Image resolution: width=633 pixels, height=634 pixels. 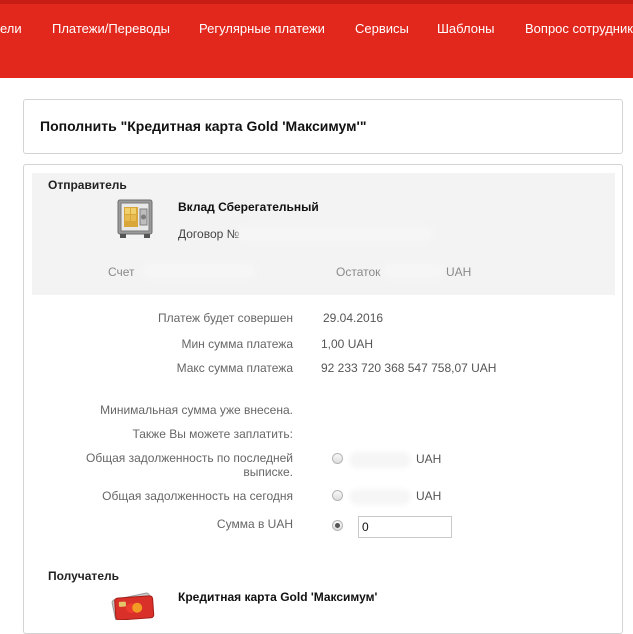 I want to click on safe-icon, so click(x=135, y=218).